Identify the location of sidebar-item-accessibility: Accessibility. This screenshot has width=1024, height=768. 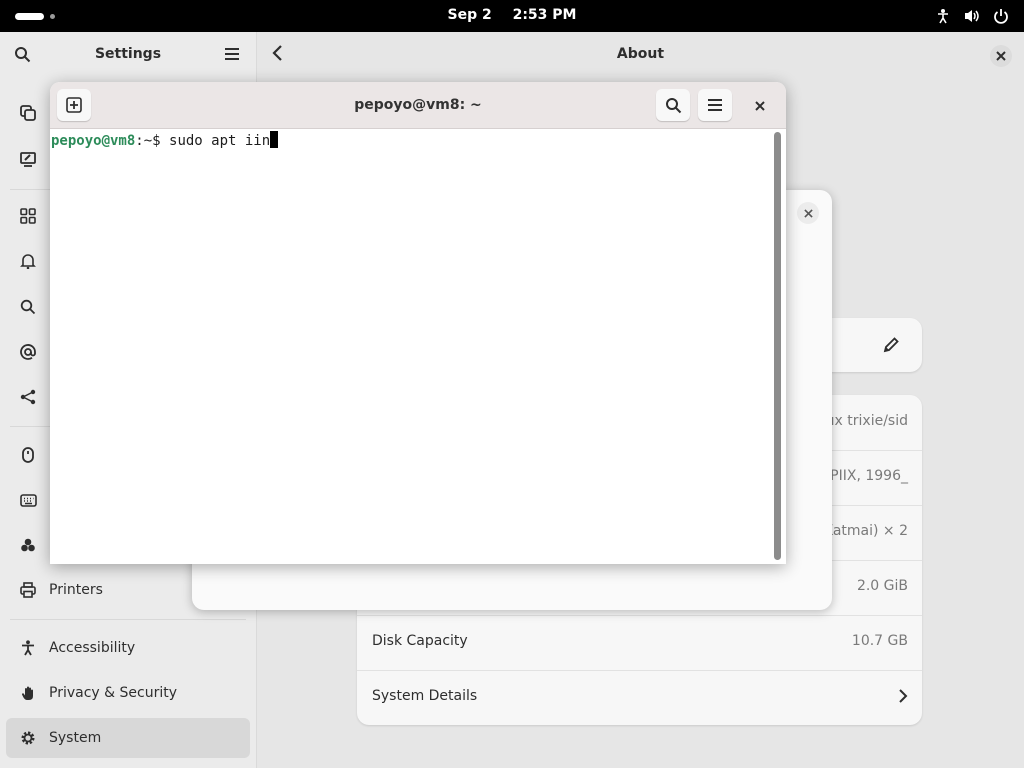
(128, 648).